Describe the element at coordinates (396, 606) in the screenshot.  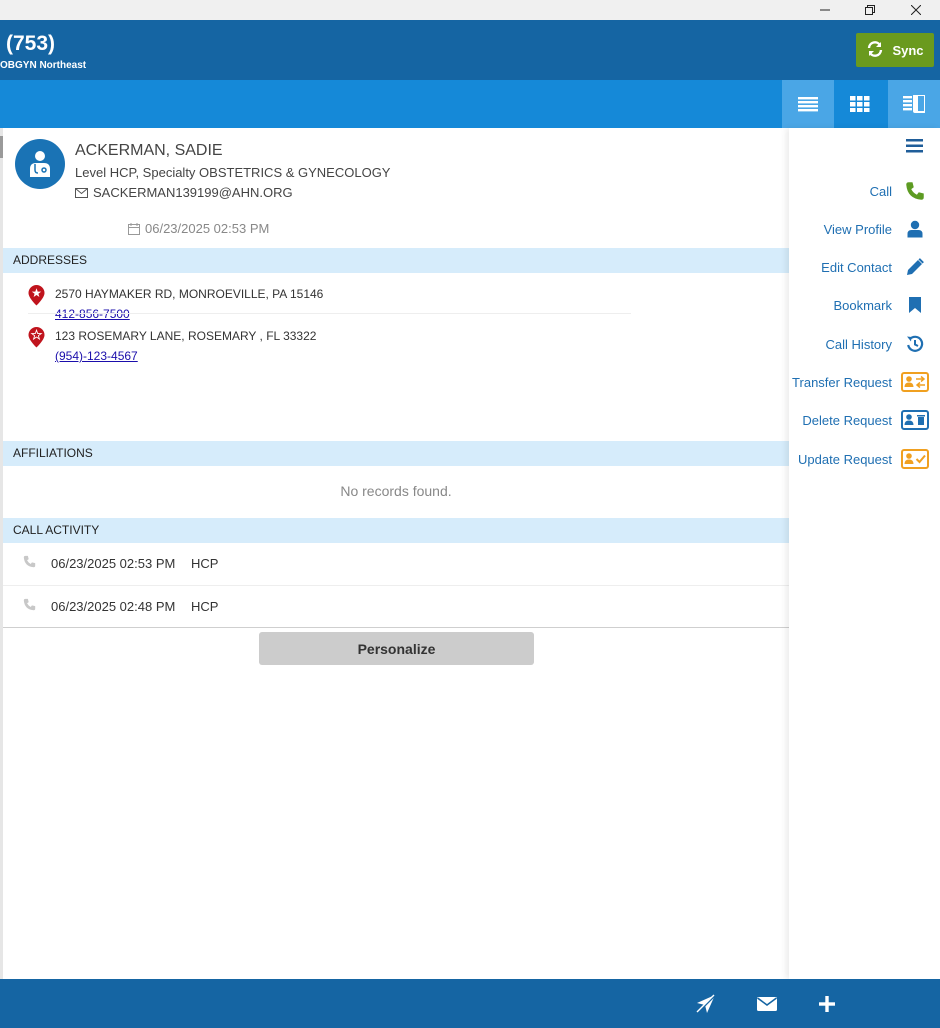
I see `call-activity-row: 06/23/2025 02:48 PM HCP` at that location.